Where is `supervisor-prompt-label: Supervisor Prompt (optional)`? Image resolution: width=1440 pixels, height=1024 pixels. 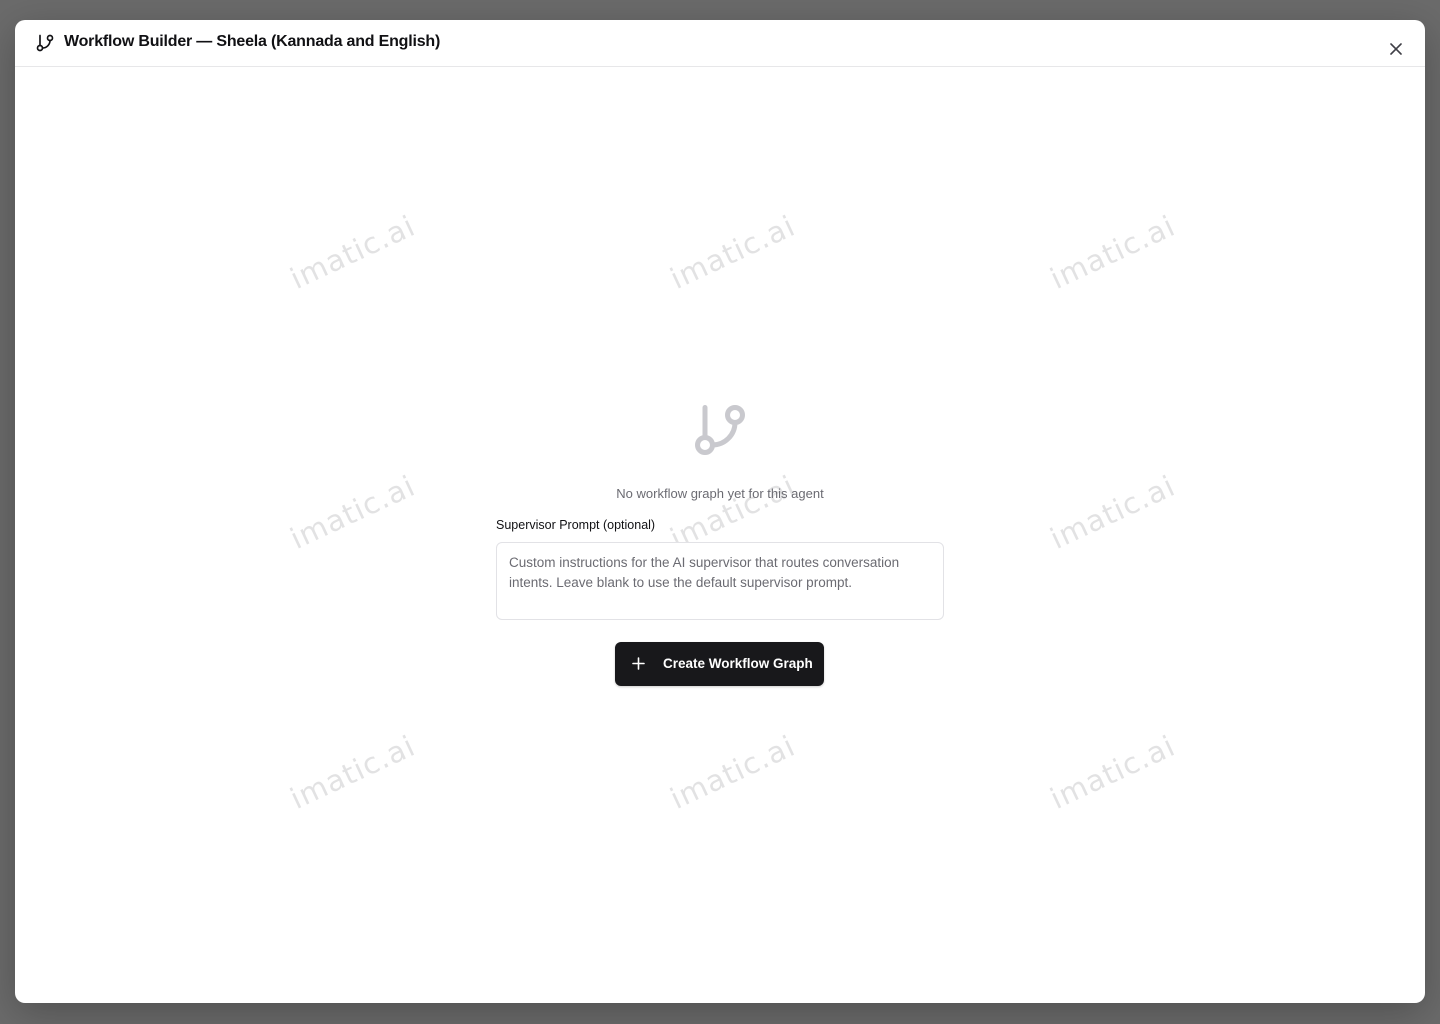
supervisor-prompt-label: Supervisor Prompt (optional) is located at coordinates (576, 525).